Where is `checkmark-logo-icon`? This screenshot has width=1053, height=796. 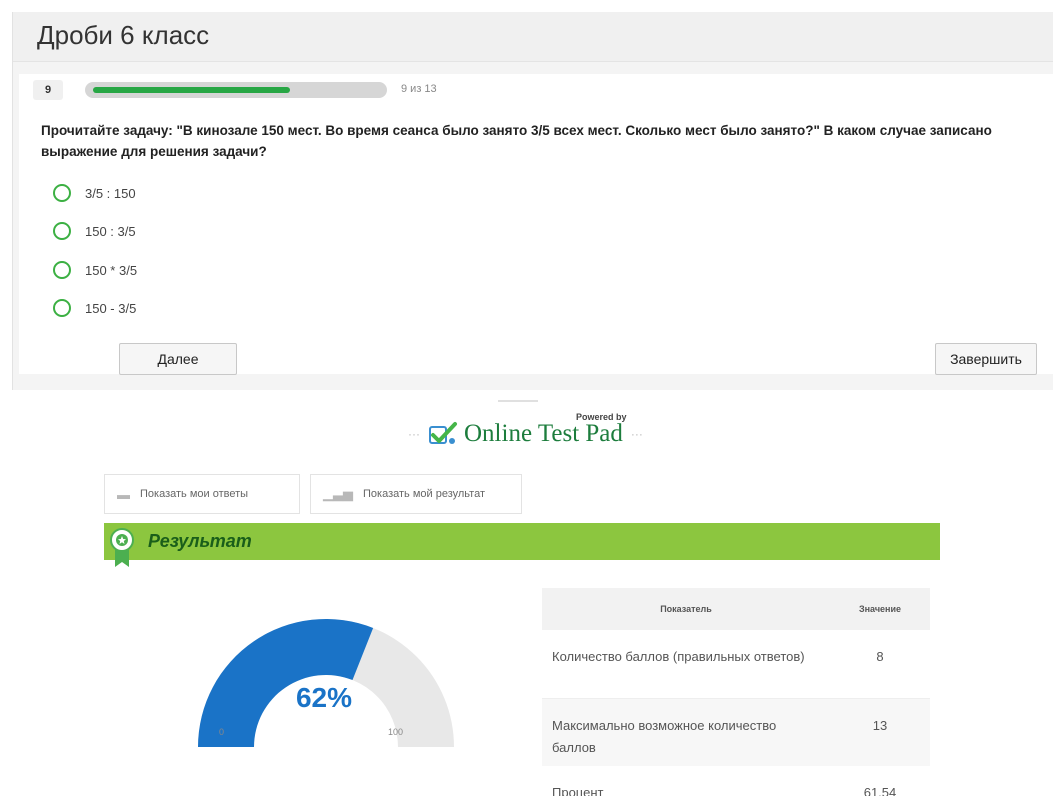
checkmark-logo-icon is located at coordinates (443, 433).